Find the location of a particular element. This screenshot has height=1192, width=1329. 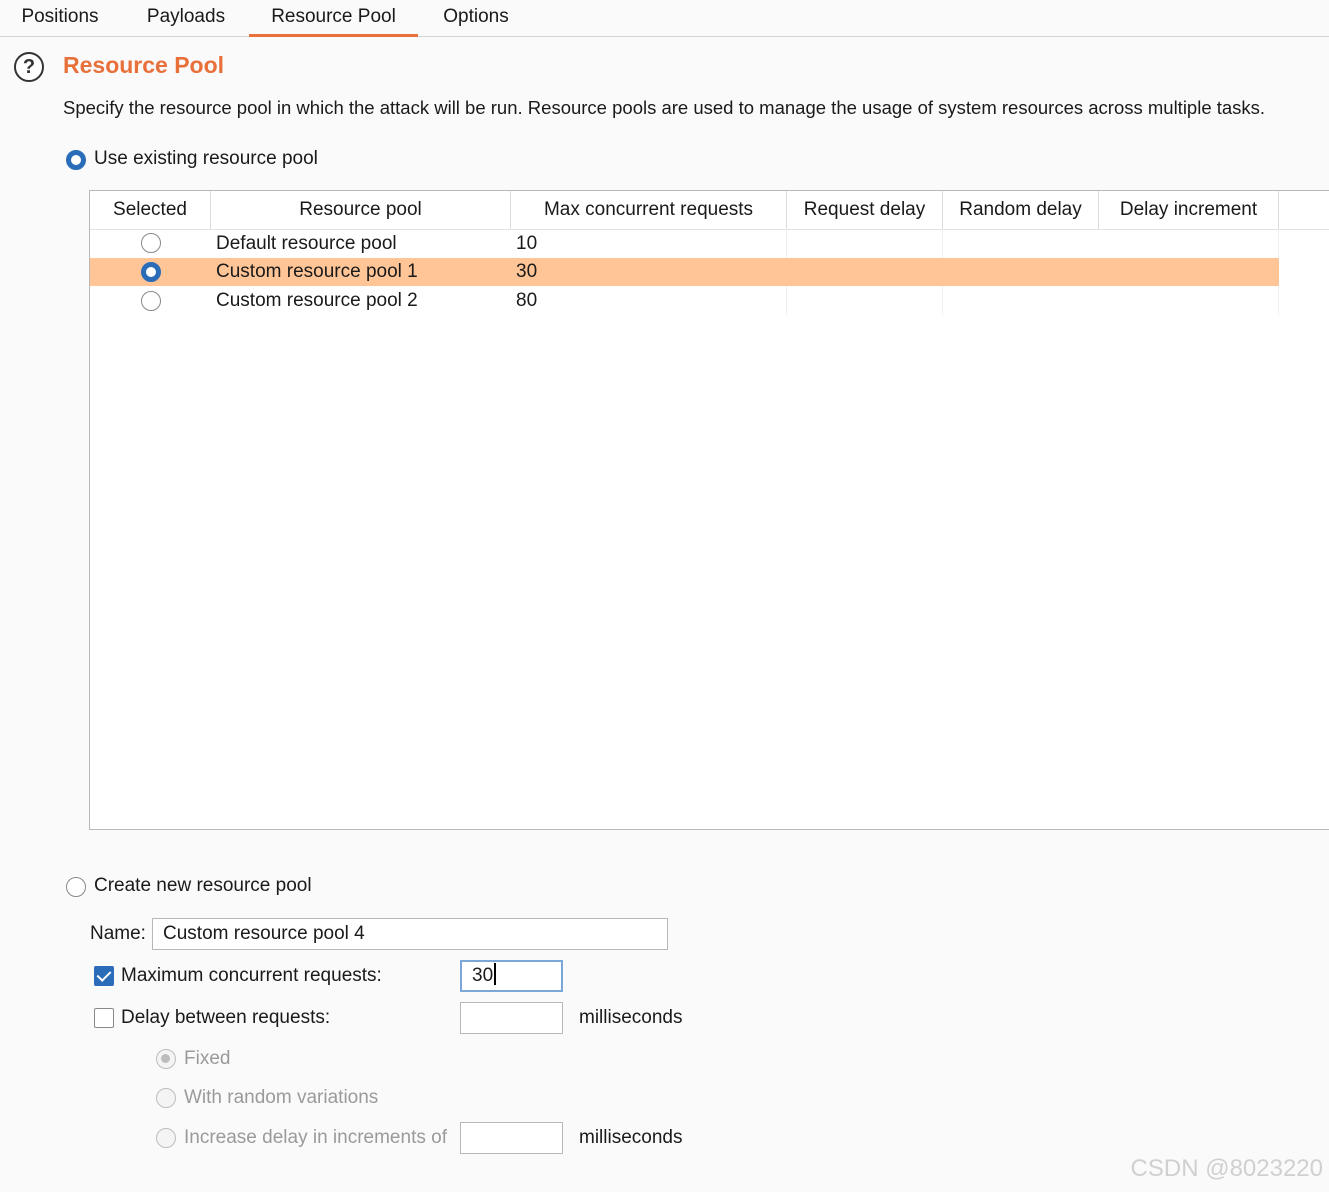

pool-name-input: Custom resource pool 4 is located at coordinates (410, 934).